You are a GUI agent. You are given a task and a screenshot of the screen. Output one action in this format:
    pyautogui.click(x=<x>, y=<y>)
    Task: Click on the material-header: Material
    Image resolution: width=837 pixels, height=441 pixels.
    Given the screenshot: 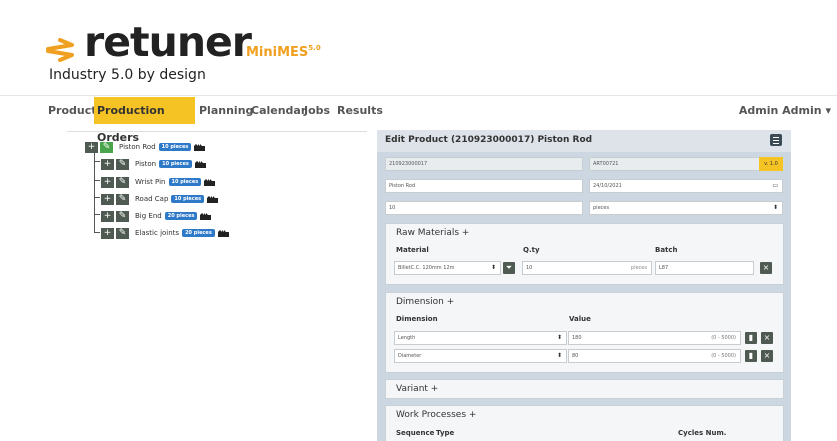 What is the action you would take?
    pyautogui.click(x=412, y=250)
    